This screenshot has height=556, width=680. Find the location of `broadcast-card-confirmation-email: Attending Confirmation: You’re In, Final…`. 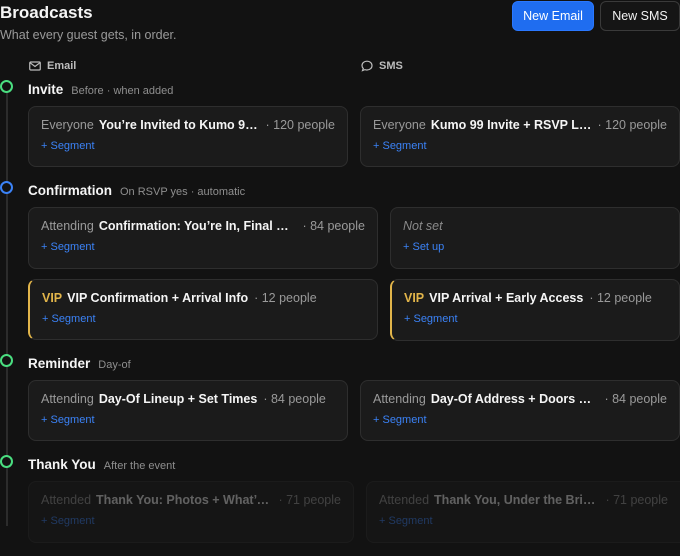

broadcast-card-confirmation-email: Attending Confirmation: You’re In, Final… is located at coordinates (203, 238).